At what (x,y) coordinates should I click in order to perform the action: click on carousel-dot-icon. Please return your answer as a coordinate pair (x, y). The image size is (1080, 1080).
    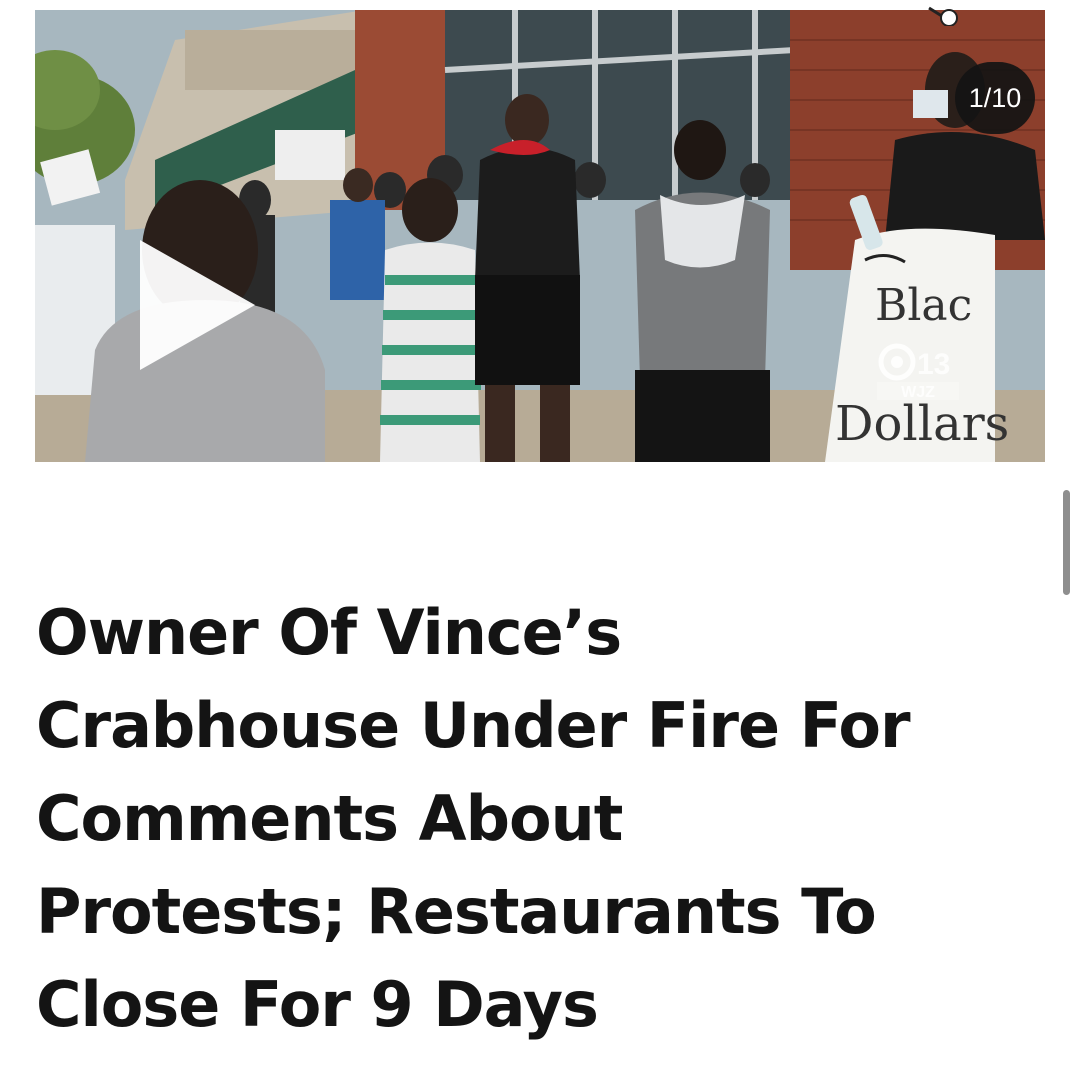
    Looking at the image, I should click on (943, 16).